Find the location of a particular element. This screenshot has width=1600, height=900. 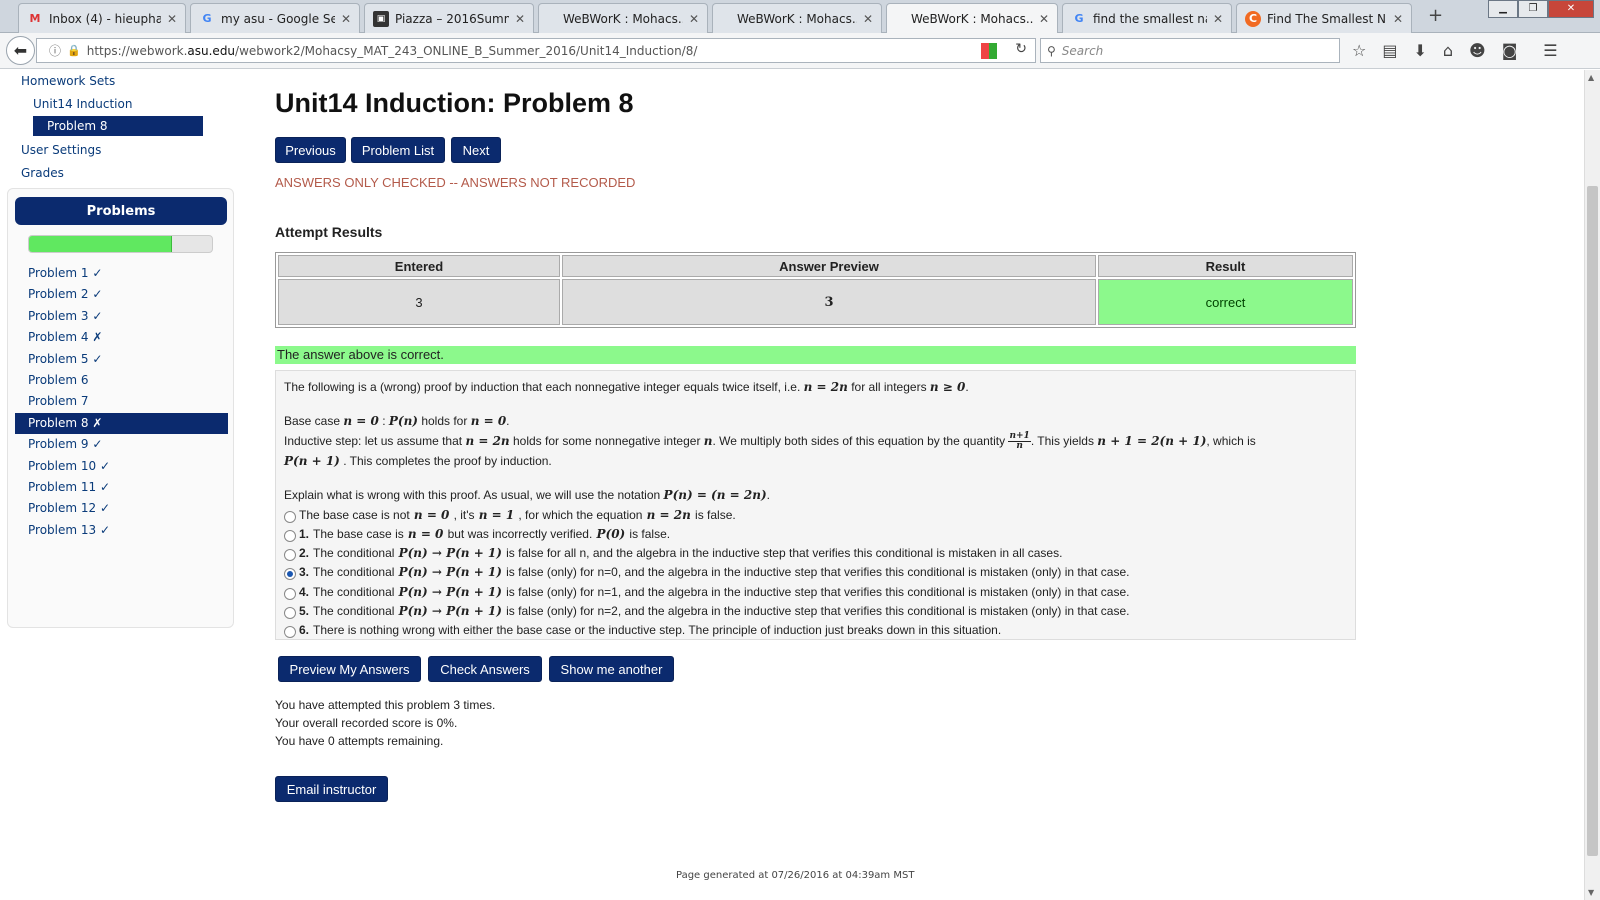

new-tab-button: + is located at coordinates (1435, 15).